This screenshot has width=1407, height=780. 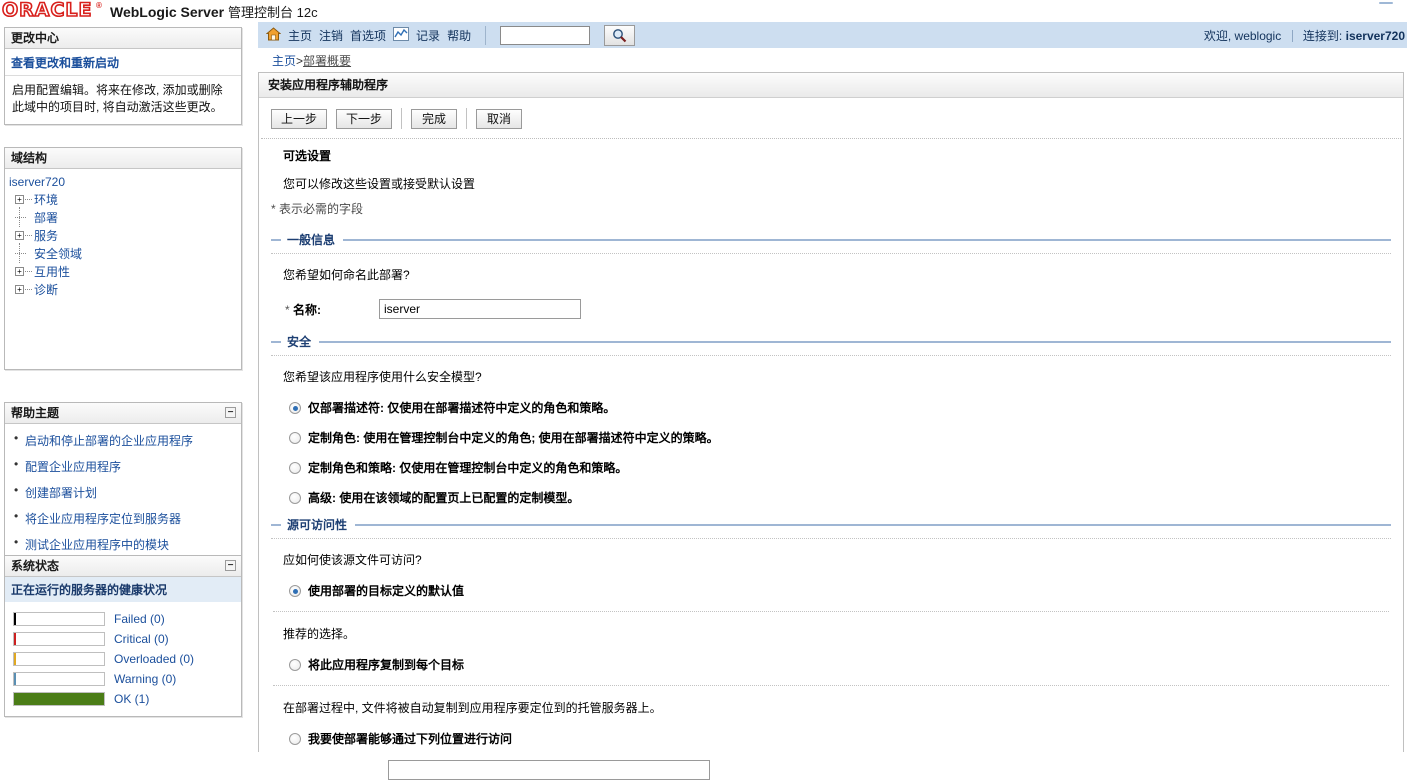 What do you see at coordinates (273, 35) in the screenshot?
I see `home-icon` at bounding box center [273, 35].